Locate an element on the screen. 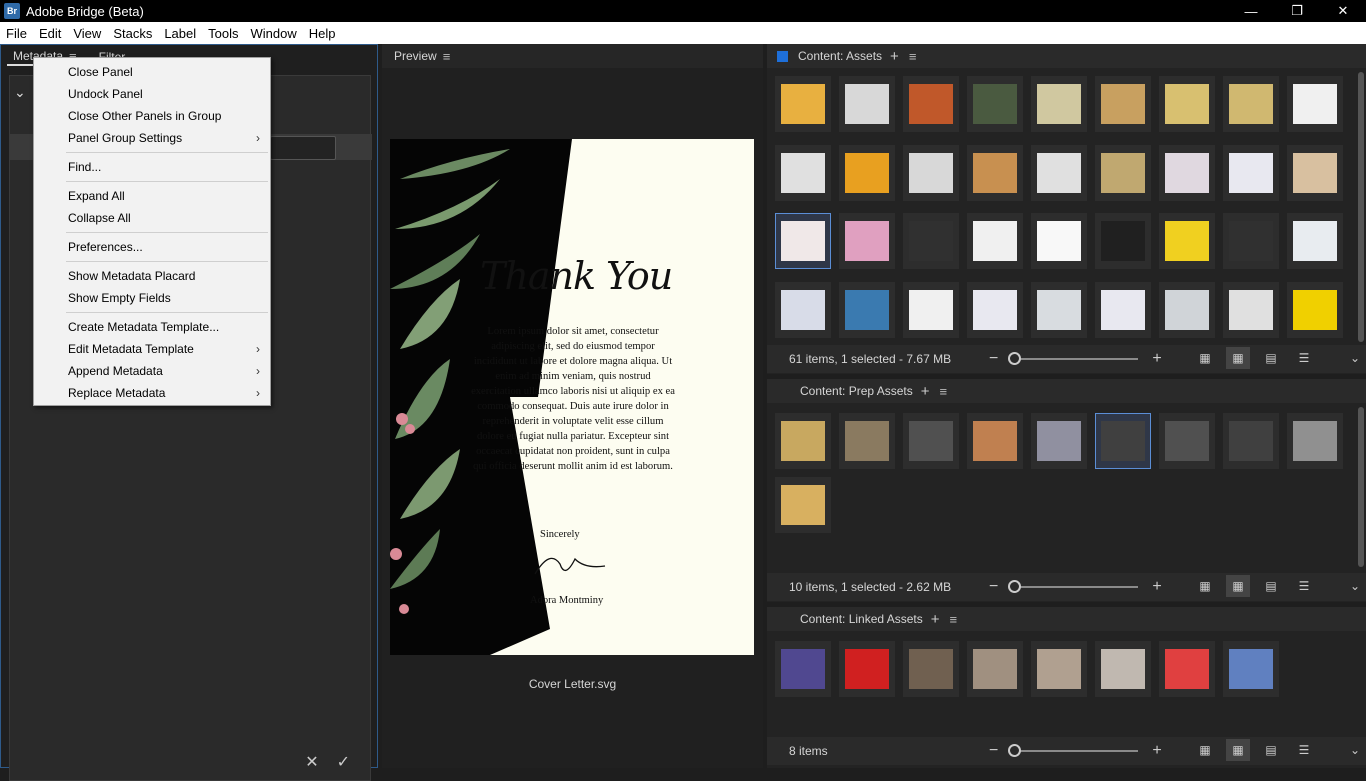 The width and height of the screenshot is (1366, 781). menu-stacks: Stacks is located at coordinates (132, 33).